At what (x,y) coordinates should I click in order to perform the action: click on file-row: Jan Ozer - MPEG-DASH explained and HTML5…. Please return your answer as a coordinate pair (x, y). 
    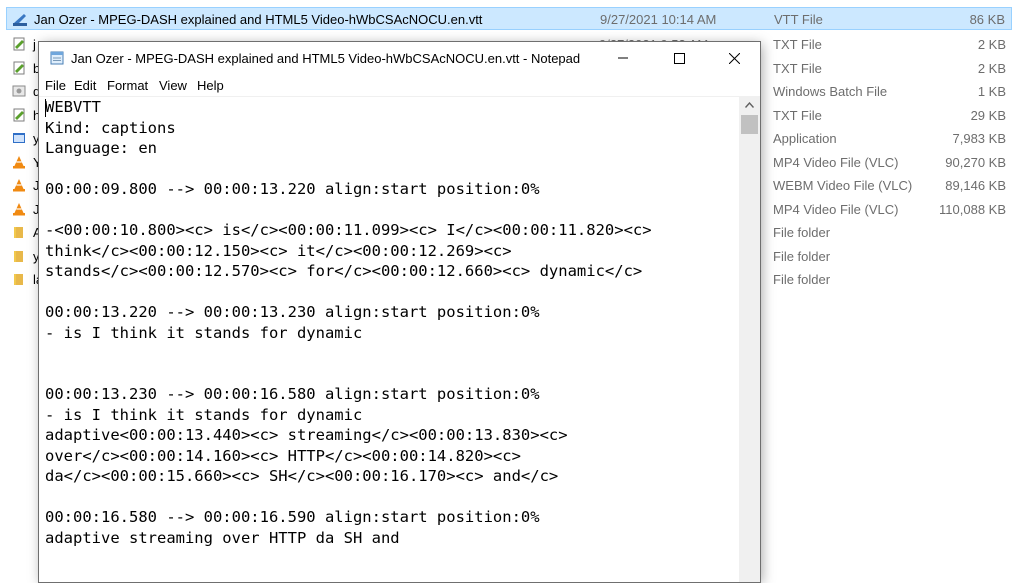
    Looking at the image, I should click on (509, 18).